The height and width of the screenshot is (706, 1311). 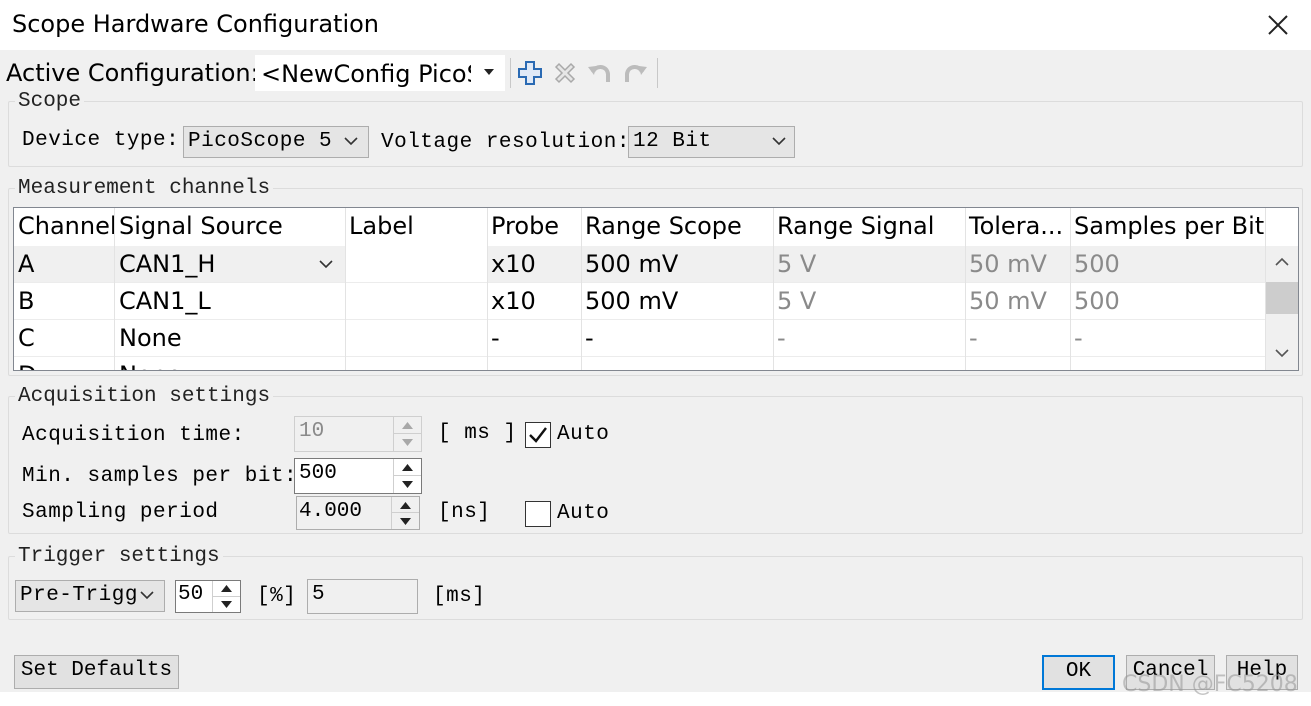 What do you see at coordinates (1168, 226) in the screenshot?
I see `column-header: Samples per Bit` at bounding box center [1168, 226].